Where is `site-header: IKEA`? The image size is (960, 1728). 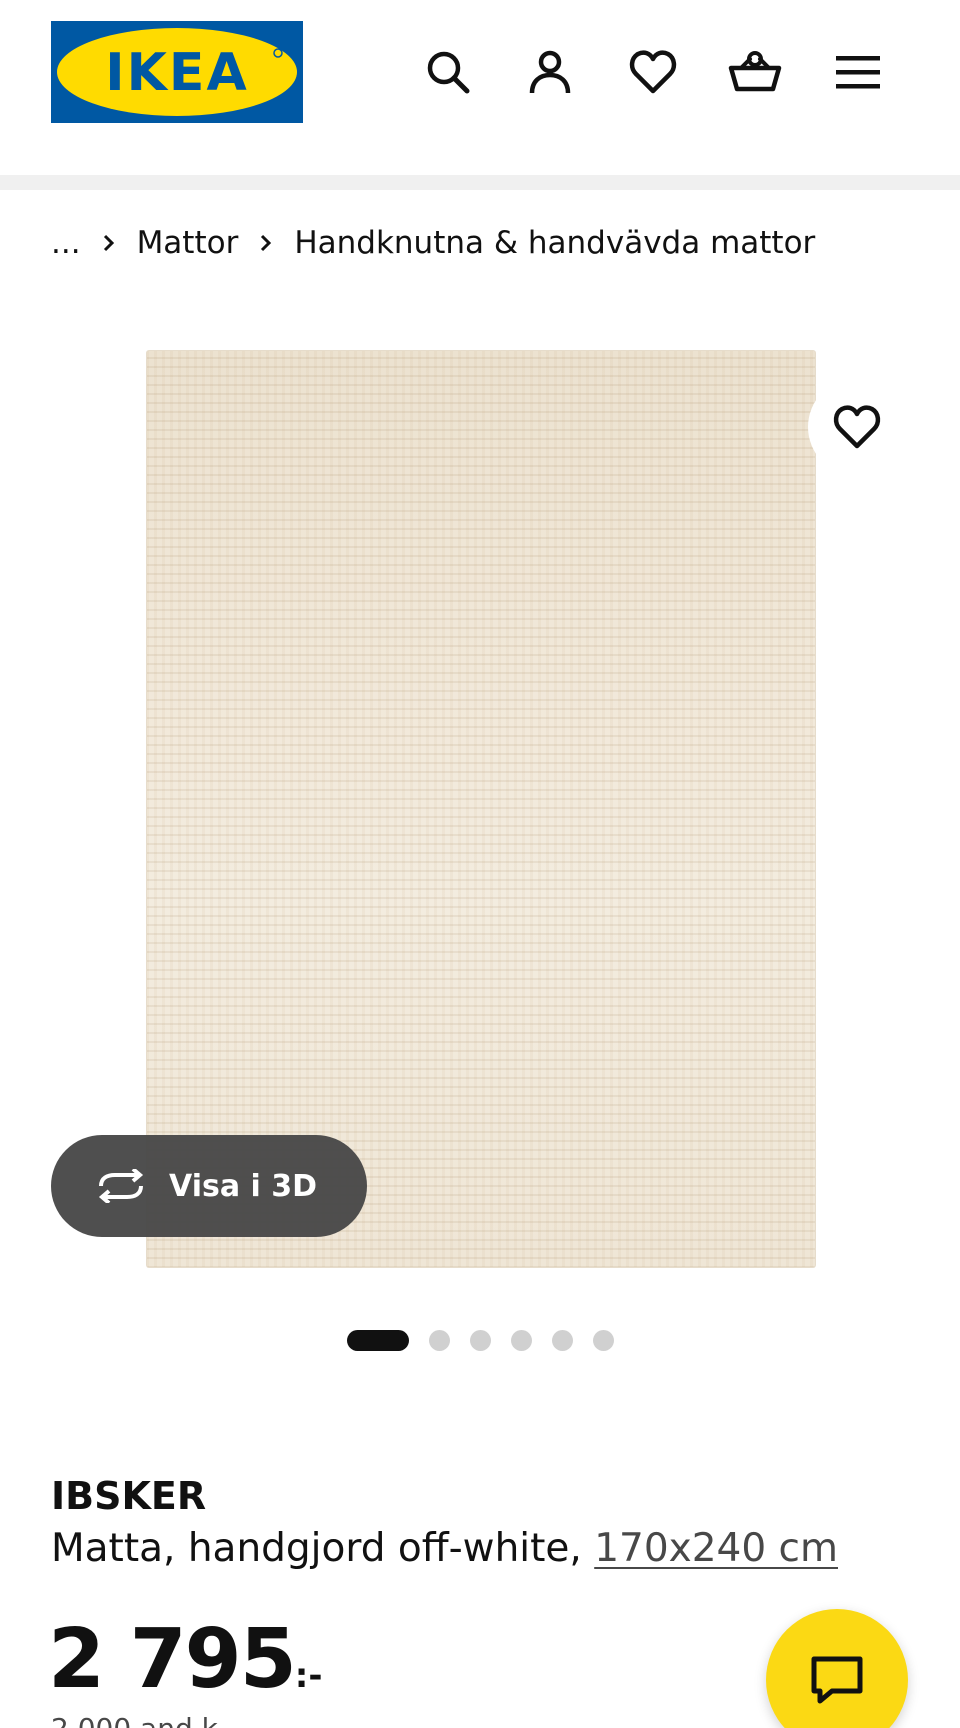 site-header: IKEA is located at coordinates (480, 87).